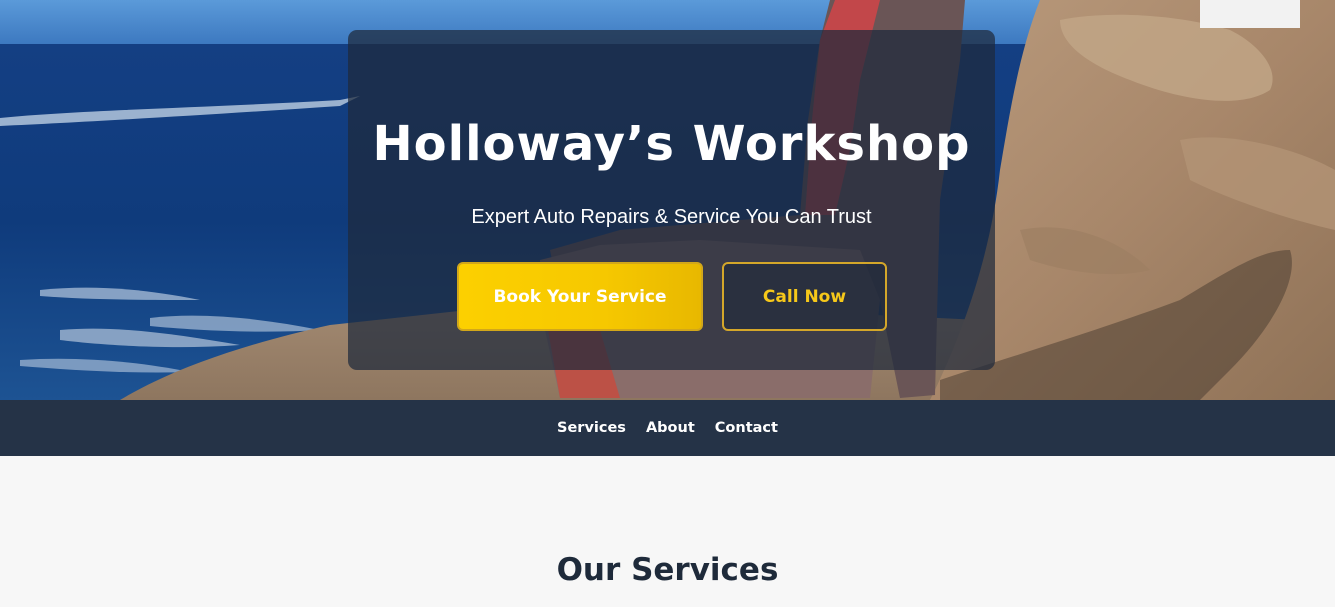 The width and height of the screenshot is (1335, 607). What do you see at coordinates (667, 570) in the screenshot?
I see `services-heading: Our Services` at bounding box center [667, 570].